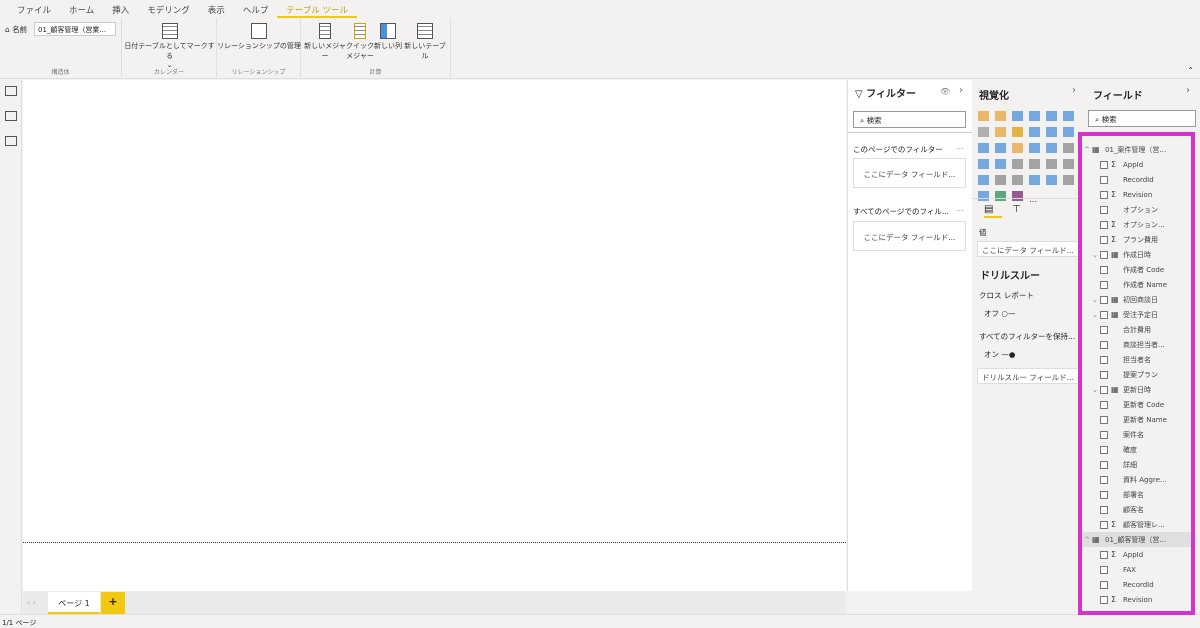  Describe the element at coordinates (11, 91) in the screenshot. I see `report-view-icon` at that location.